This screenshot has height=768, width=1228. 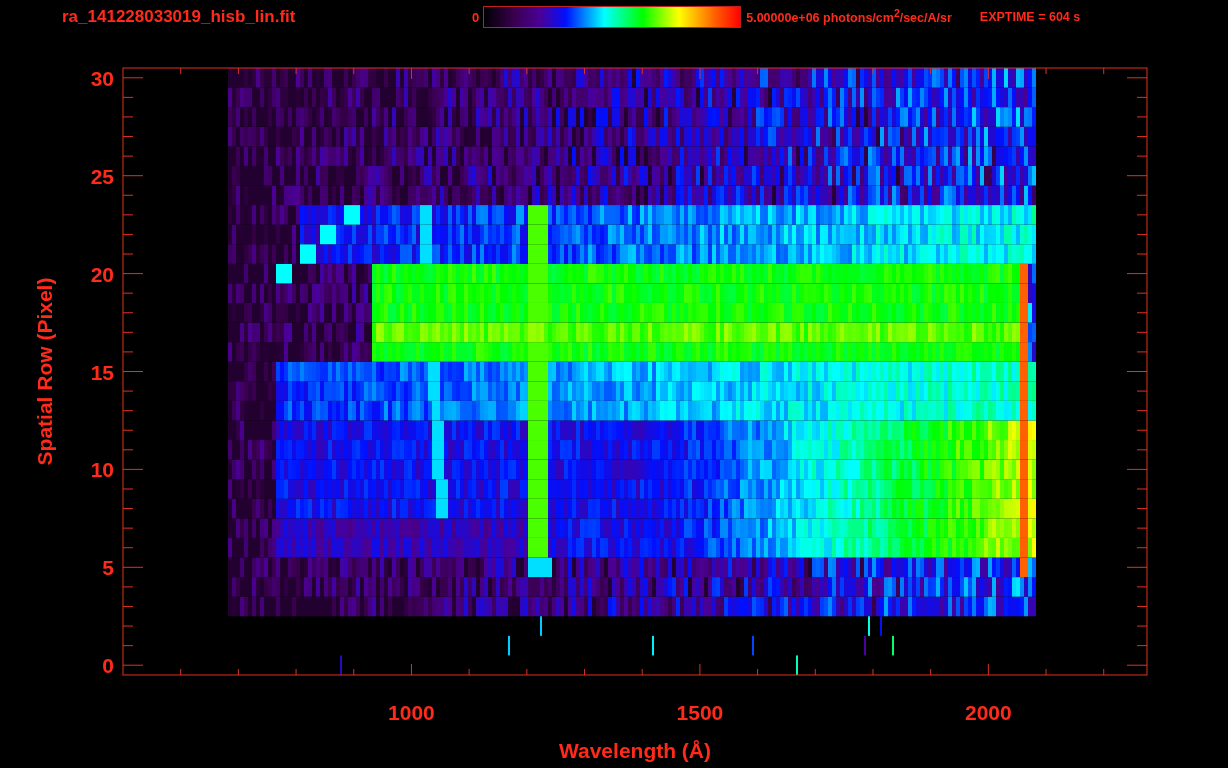 I want to click on y-tick-label: 5, so click(x=108, y=568).